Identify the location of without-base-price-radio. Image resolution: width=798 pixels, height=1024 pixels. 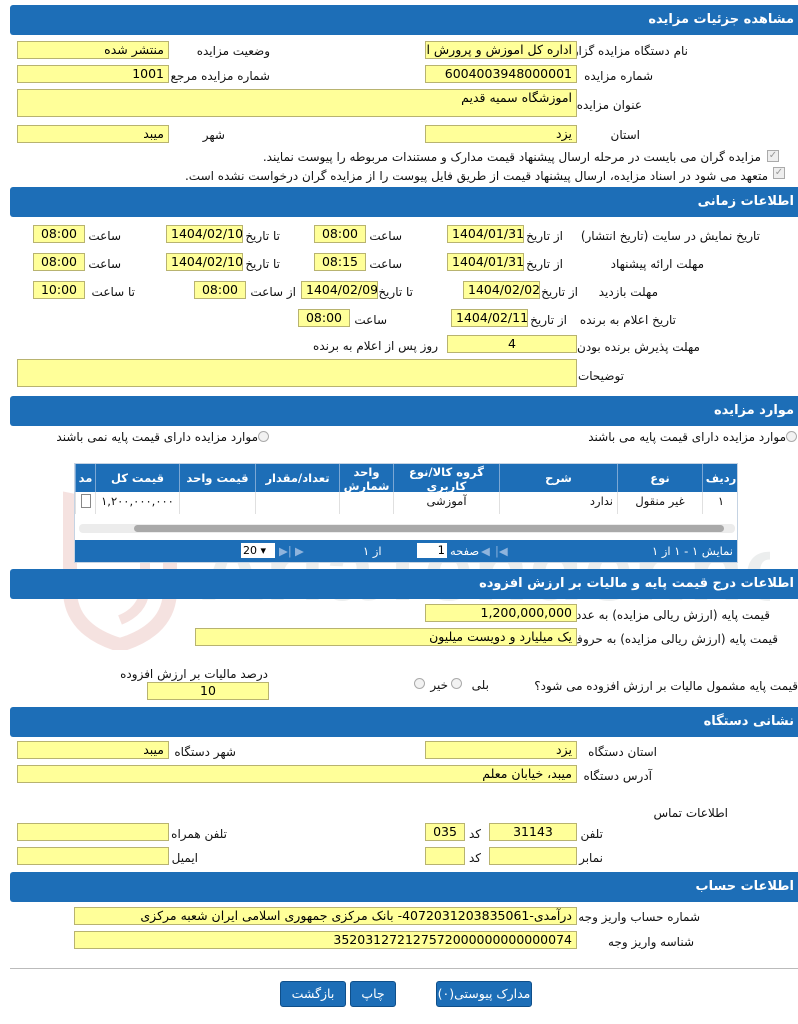
(263, 436).